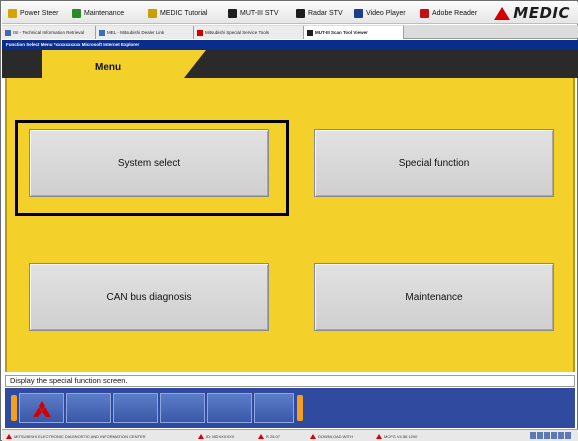  I want to click on right-handle, so click(300, 408).